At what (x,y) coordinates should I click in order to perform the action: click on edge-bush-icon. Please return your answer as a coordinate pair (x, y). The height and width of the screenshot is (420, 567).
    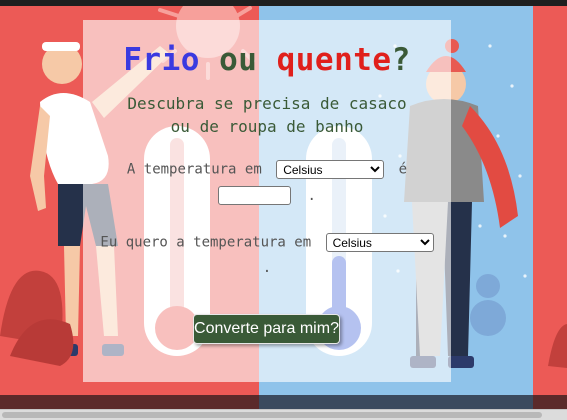
    Looking at the image, I should click on (557, 346).